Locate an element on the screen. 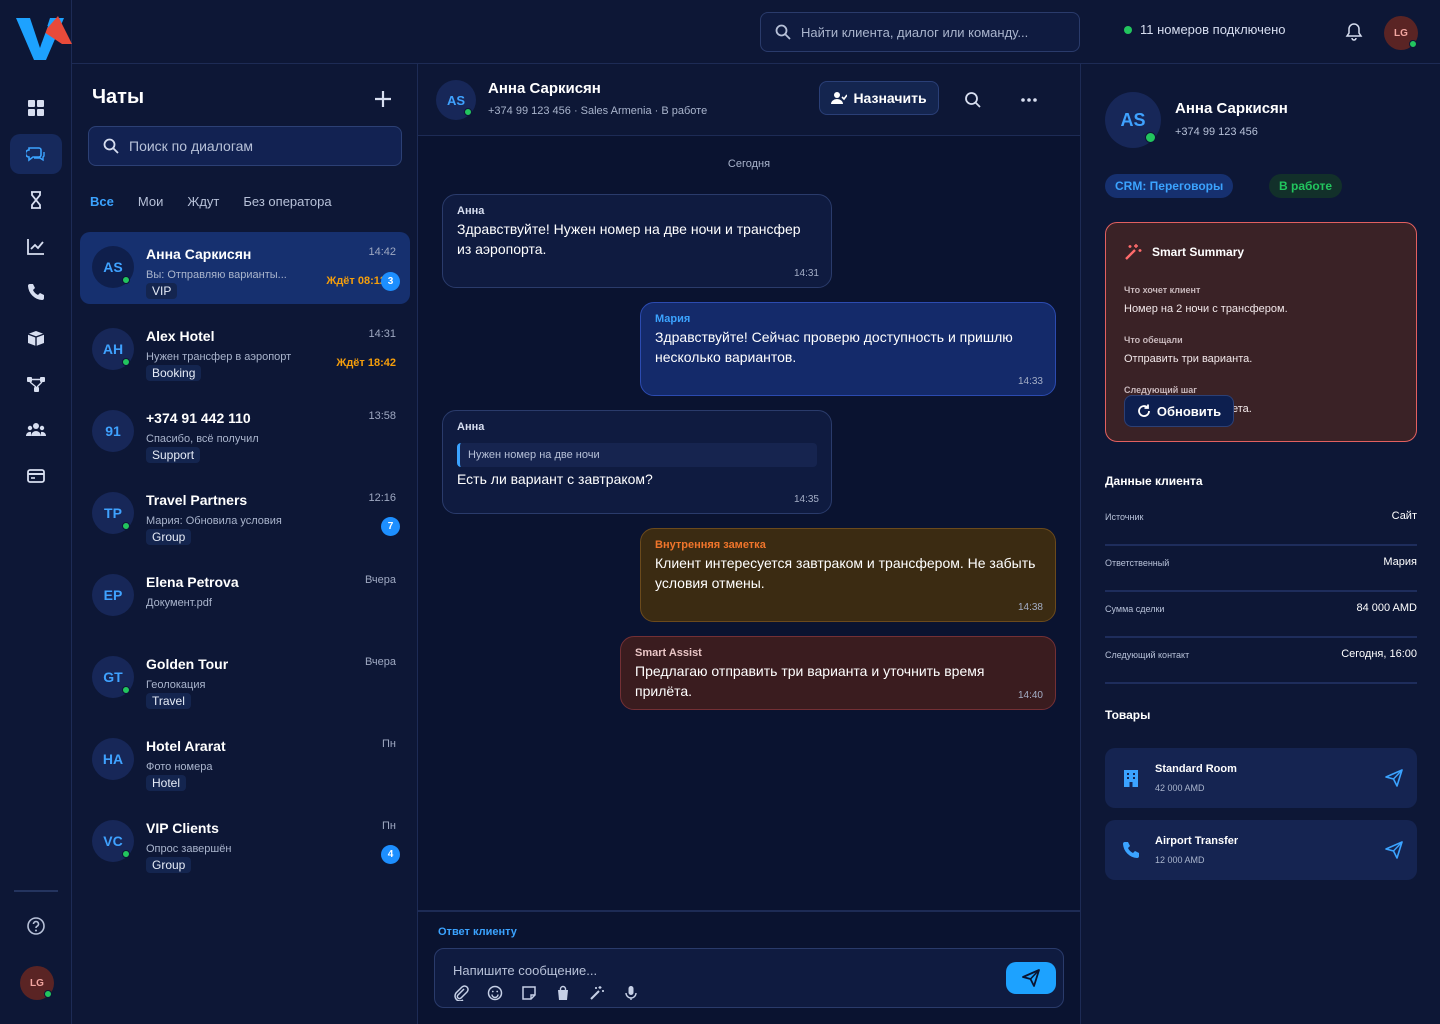 The image size is (1440, 1024). rail-user-avatar: LG is located at coordinates (37, 983).